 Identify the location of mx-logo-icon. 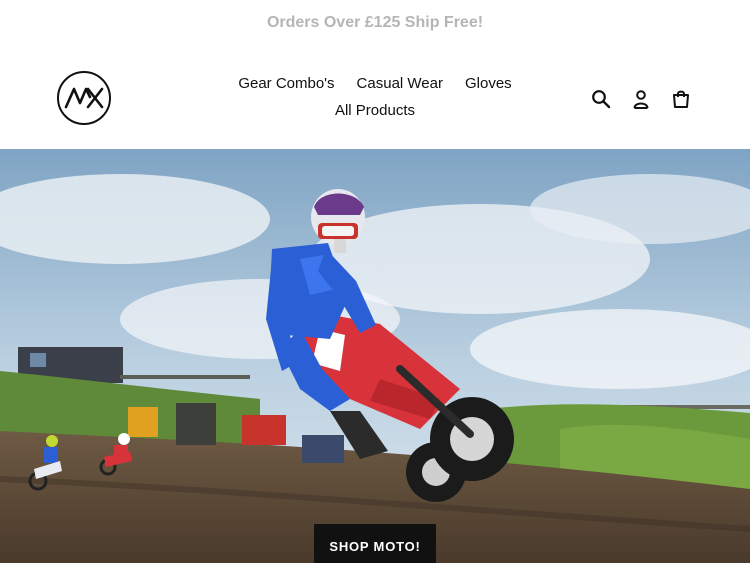
(84, 98).